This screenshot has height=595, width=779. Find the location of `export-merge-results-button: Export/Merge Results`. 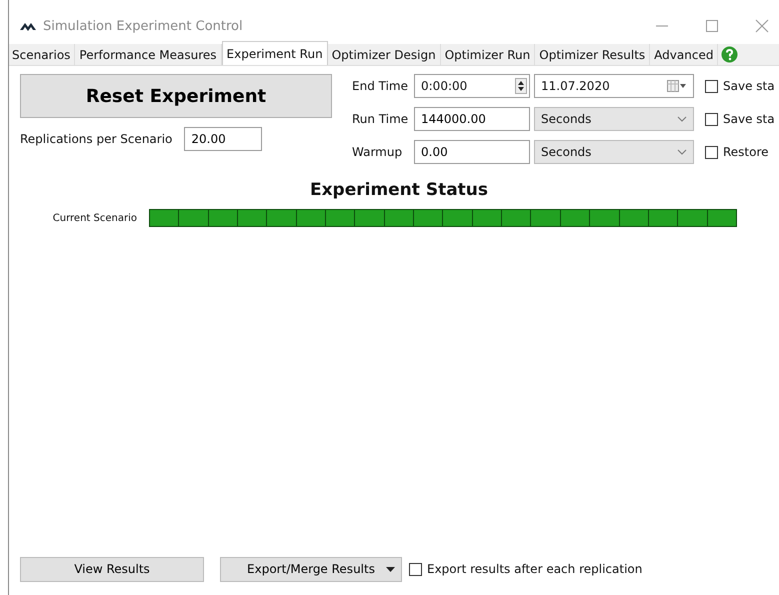

export-merge-results-button: Export/Merge Results is located at coordinates (311, 569).